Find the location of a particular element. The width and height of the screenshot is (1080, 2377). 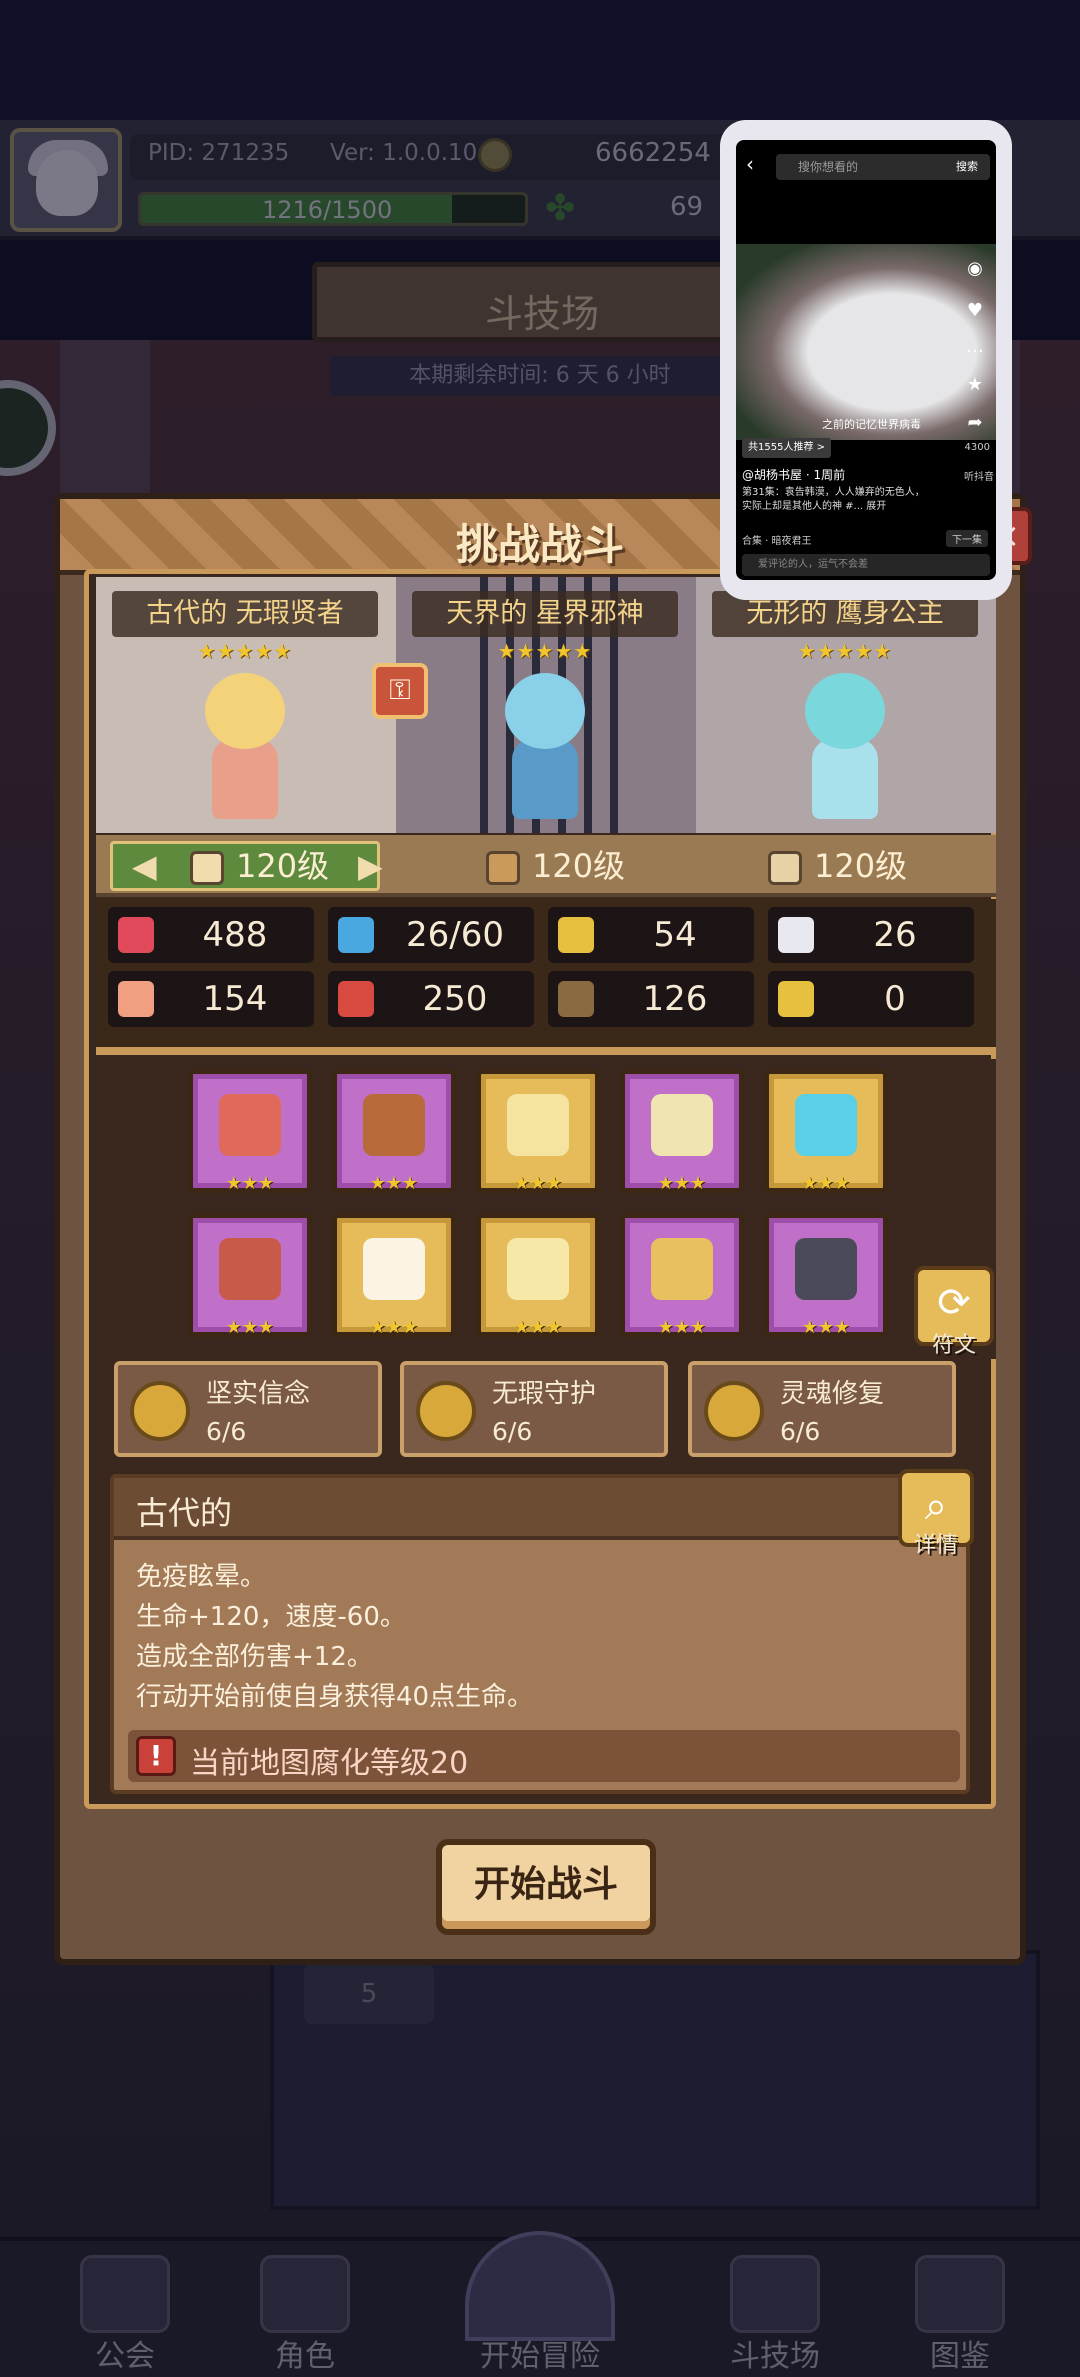

enemy-unit: 古代的 无瑕贤者 ★★★★★ is located at coordinates (245, 705).